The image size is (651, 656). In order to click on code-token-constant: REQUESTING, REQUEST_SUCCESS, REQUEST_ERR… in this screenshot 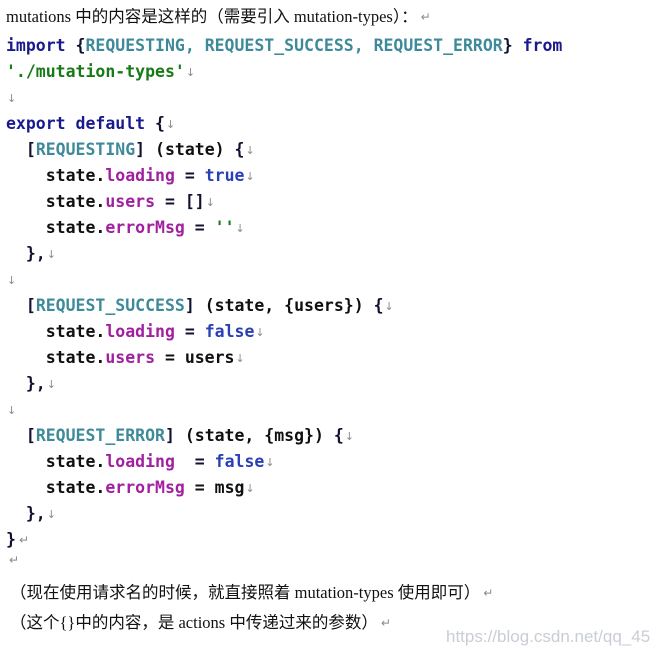, I will do `click(294, 45)`.